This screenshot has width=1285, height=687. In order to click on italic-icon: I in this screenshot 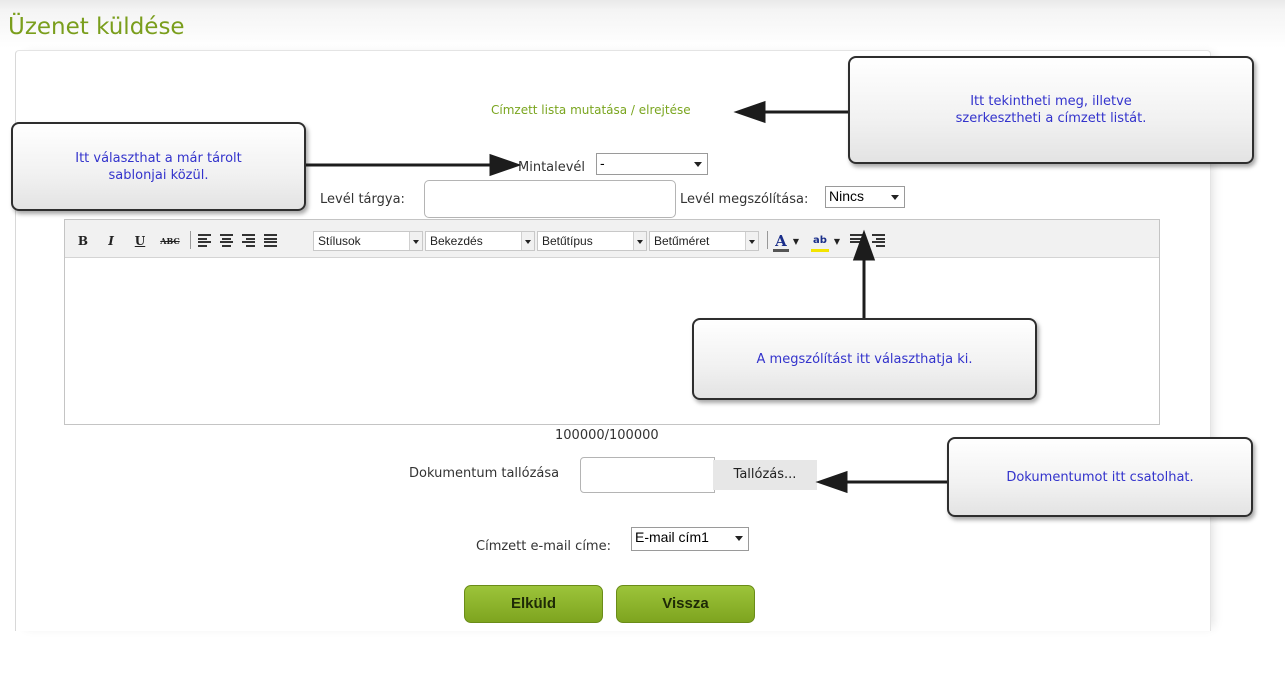, I will do `click(111, 241)`.